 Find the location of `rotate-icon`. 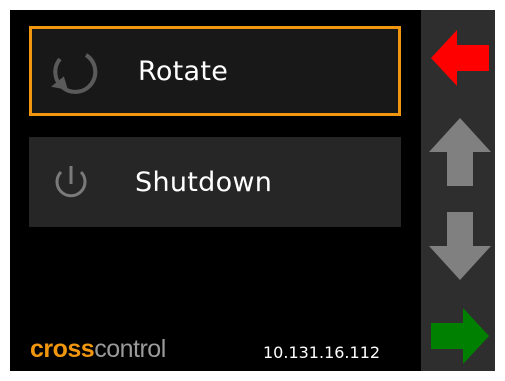

rotate-icon is located at coordinates (74, 73).